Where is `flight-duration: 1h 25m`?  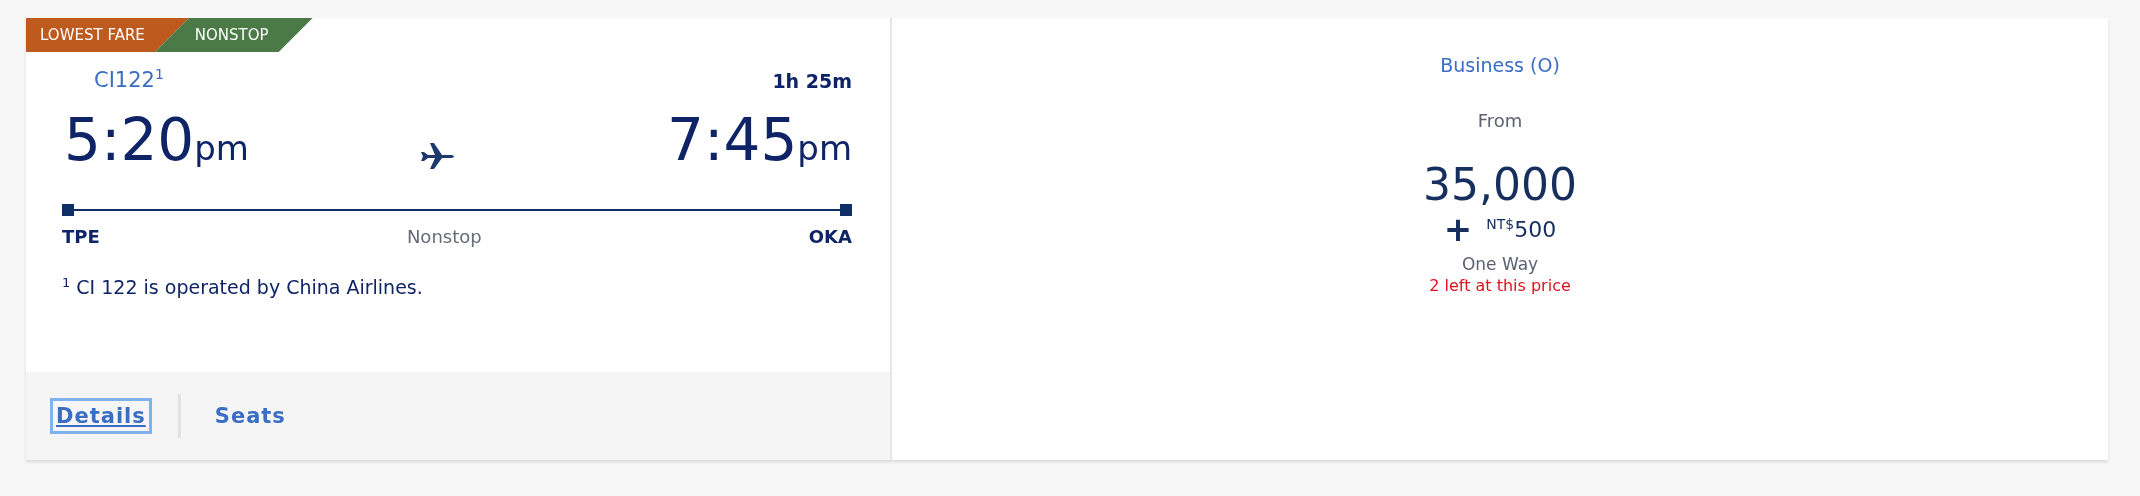
flight-duration: 1h 25m is located at coordinates (812, 81).